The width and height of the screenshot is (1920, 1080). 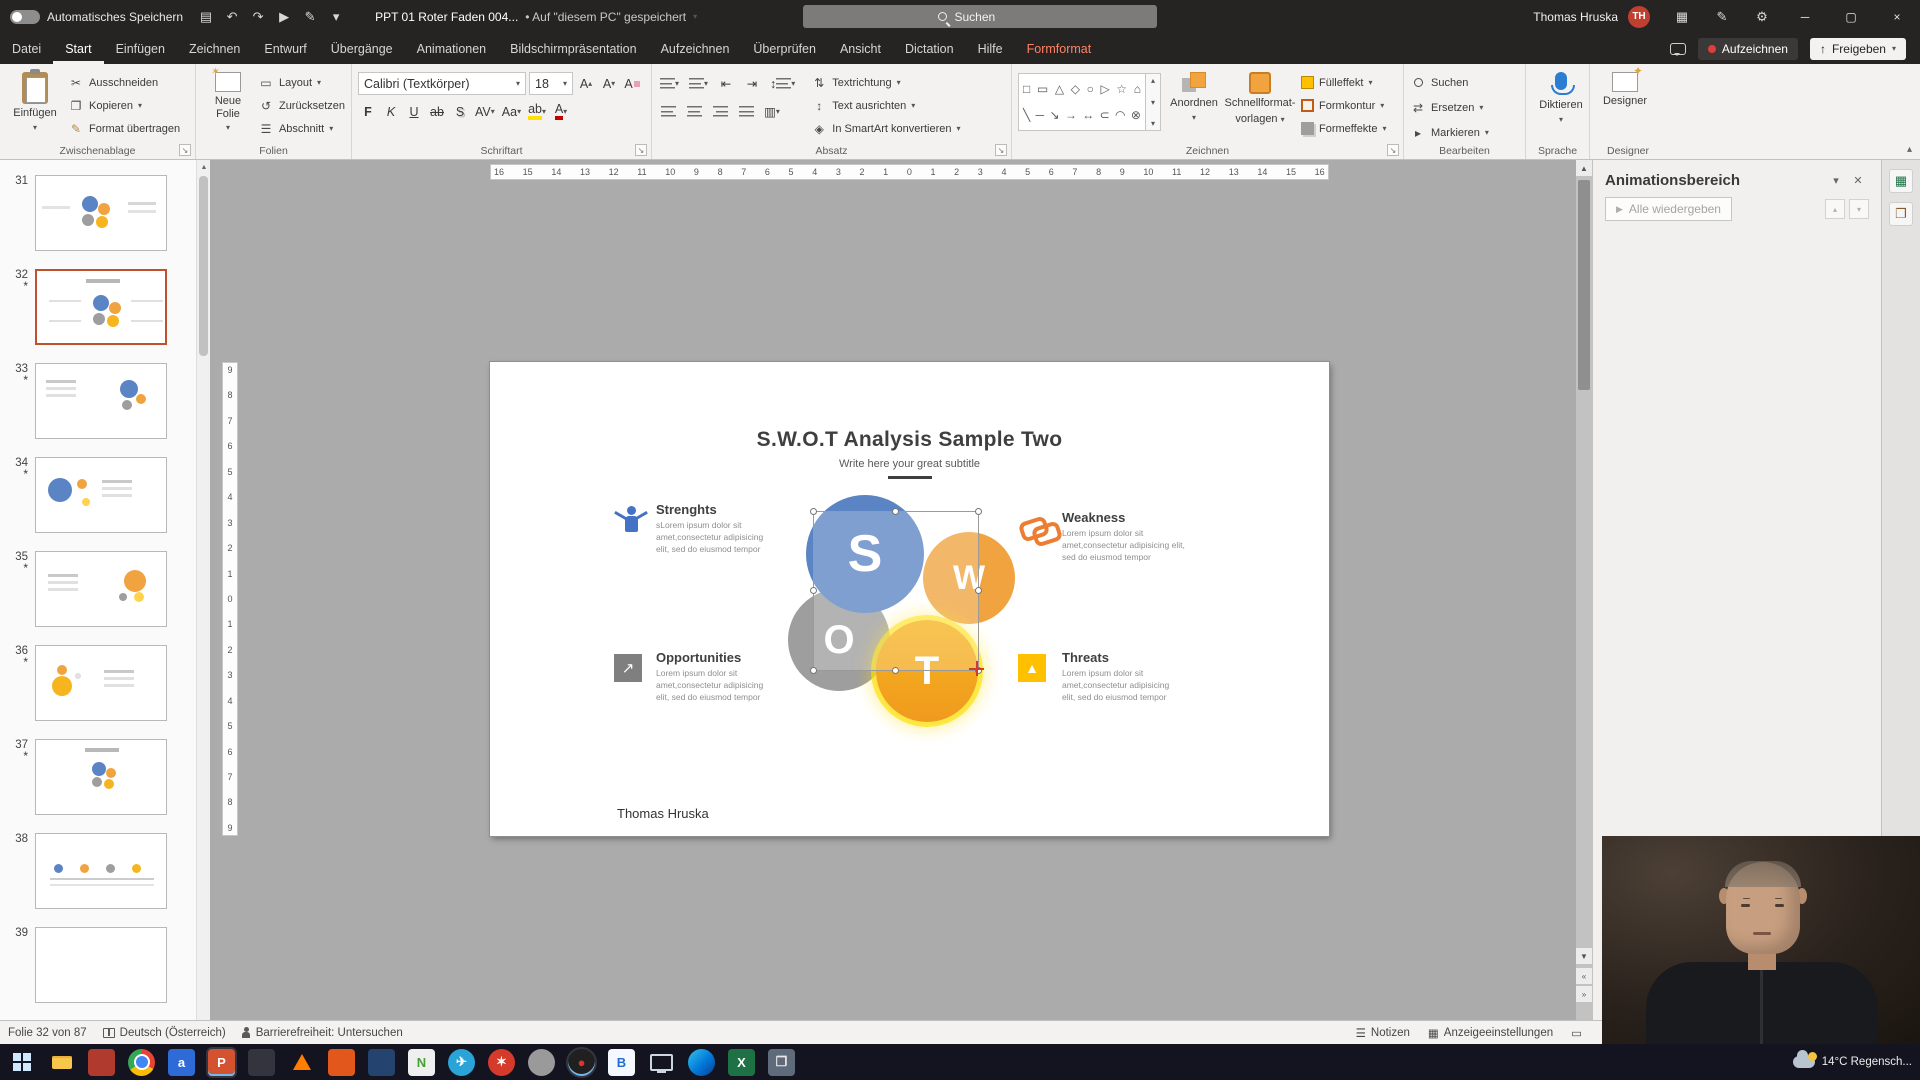 I want to click on slide-thumb-39: 39, so click(x=98, y=965).